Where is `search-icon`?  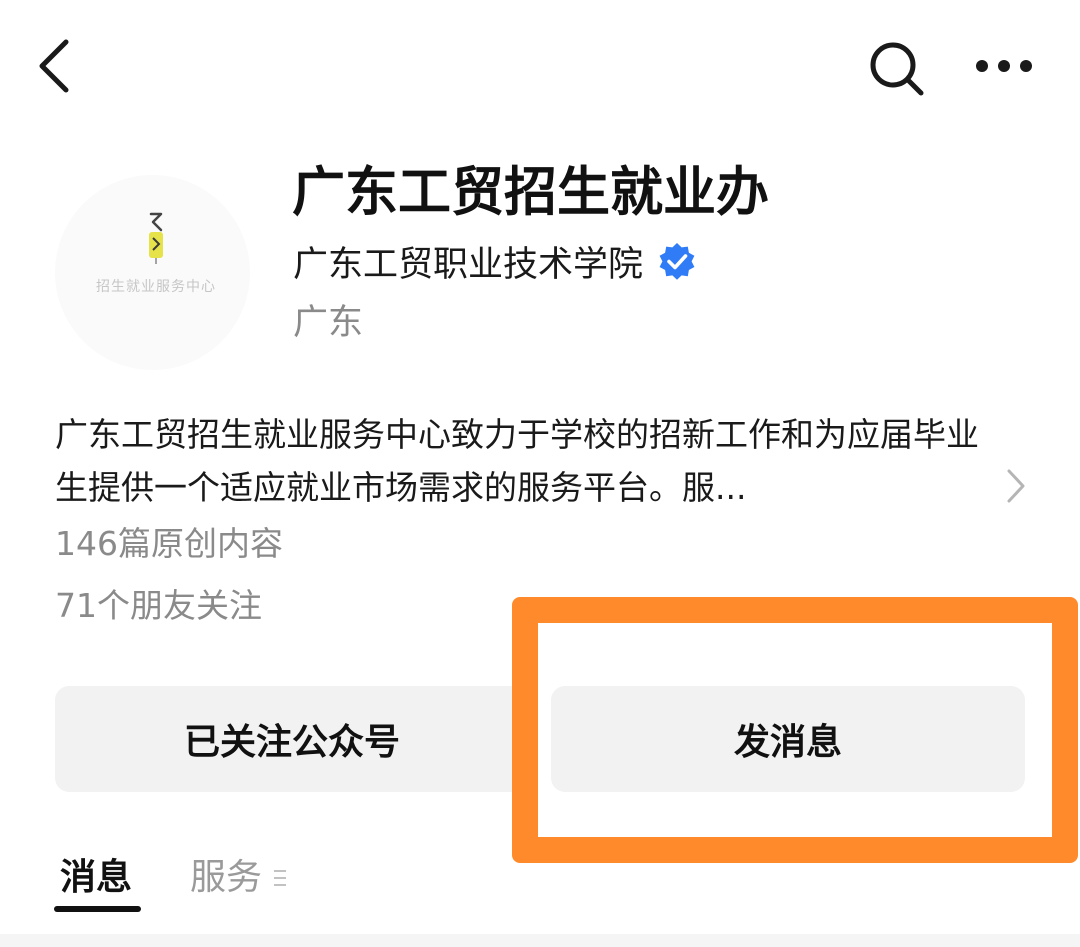 search-icon is located at coordinates (897, 69).